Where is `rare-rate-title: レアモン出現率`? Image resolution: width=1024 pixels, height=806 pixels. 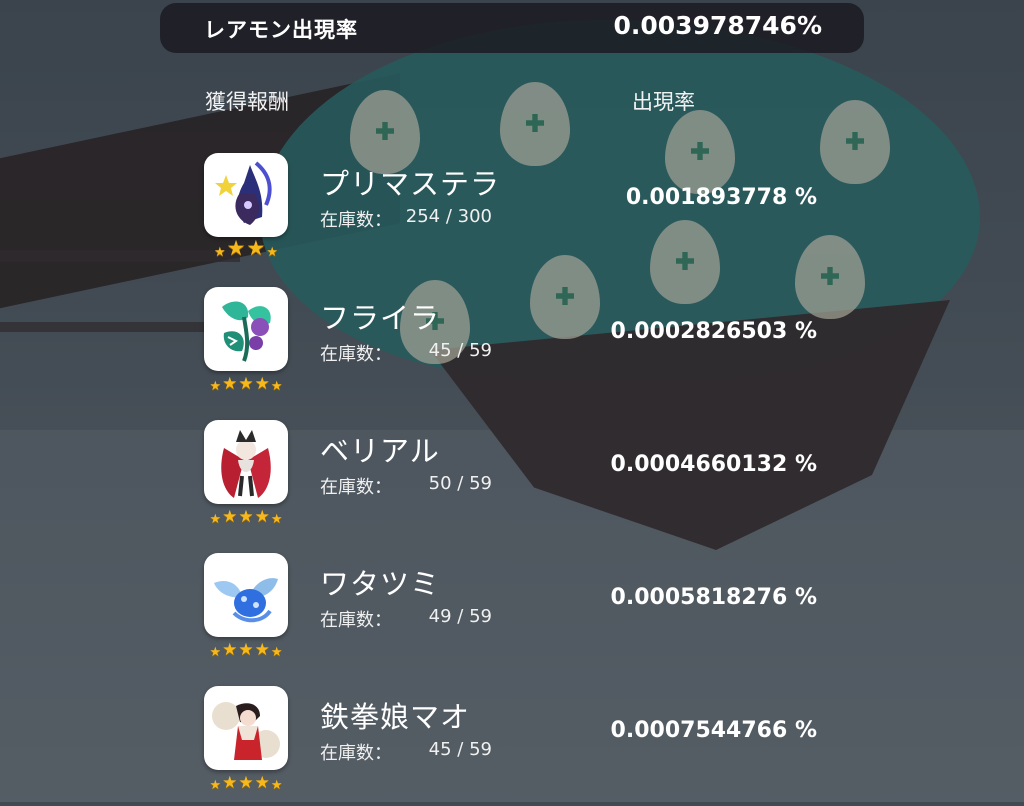 rare-rate-title: レアモン出現率 is located at coordinates (281, 30).